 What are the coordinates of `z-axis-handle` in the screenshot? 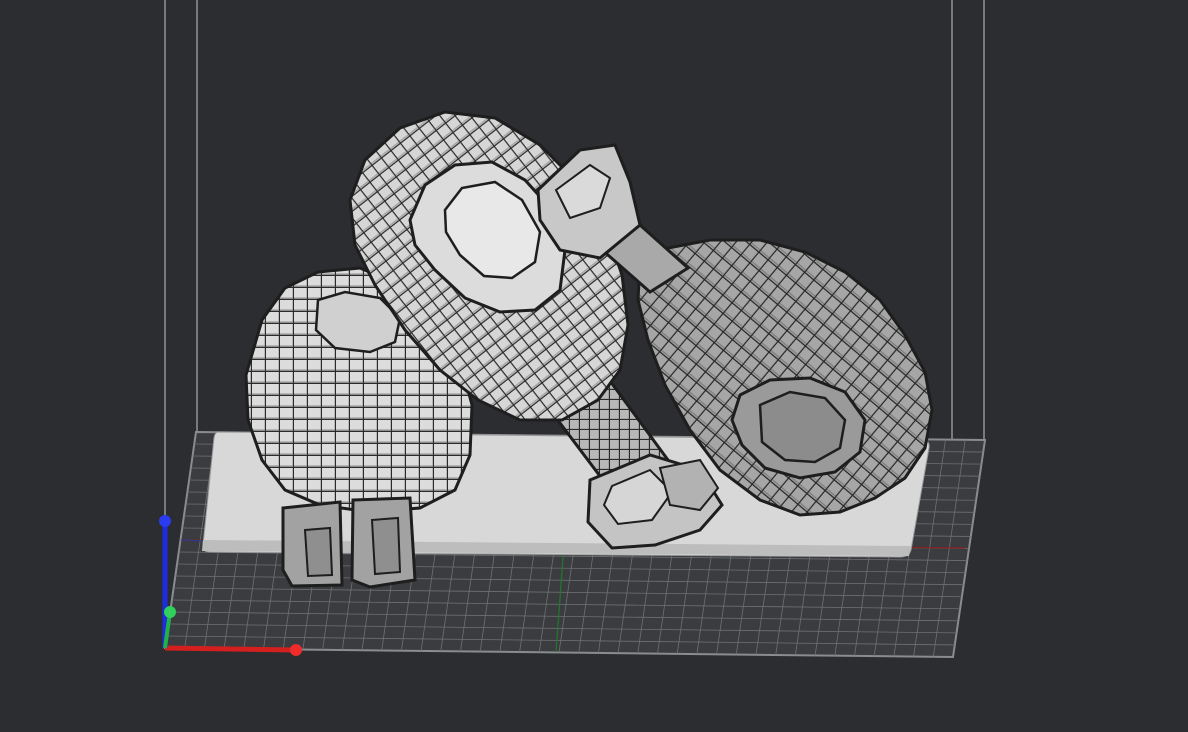 It's located at (165, 521).